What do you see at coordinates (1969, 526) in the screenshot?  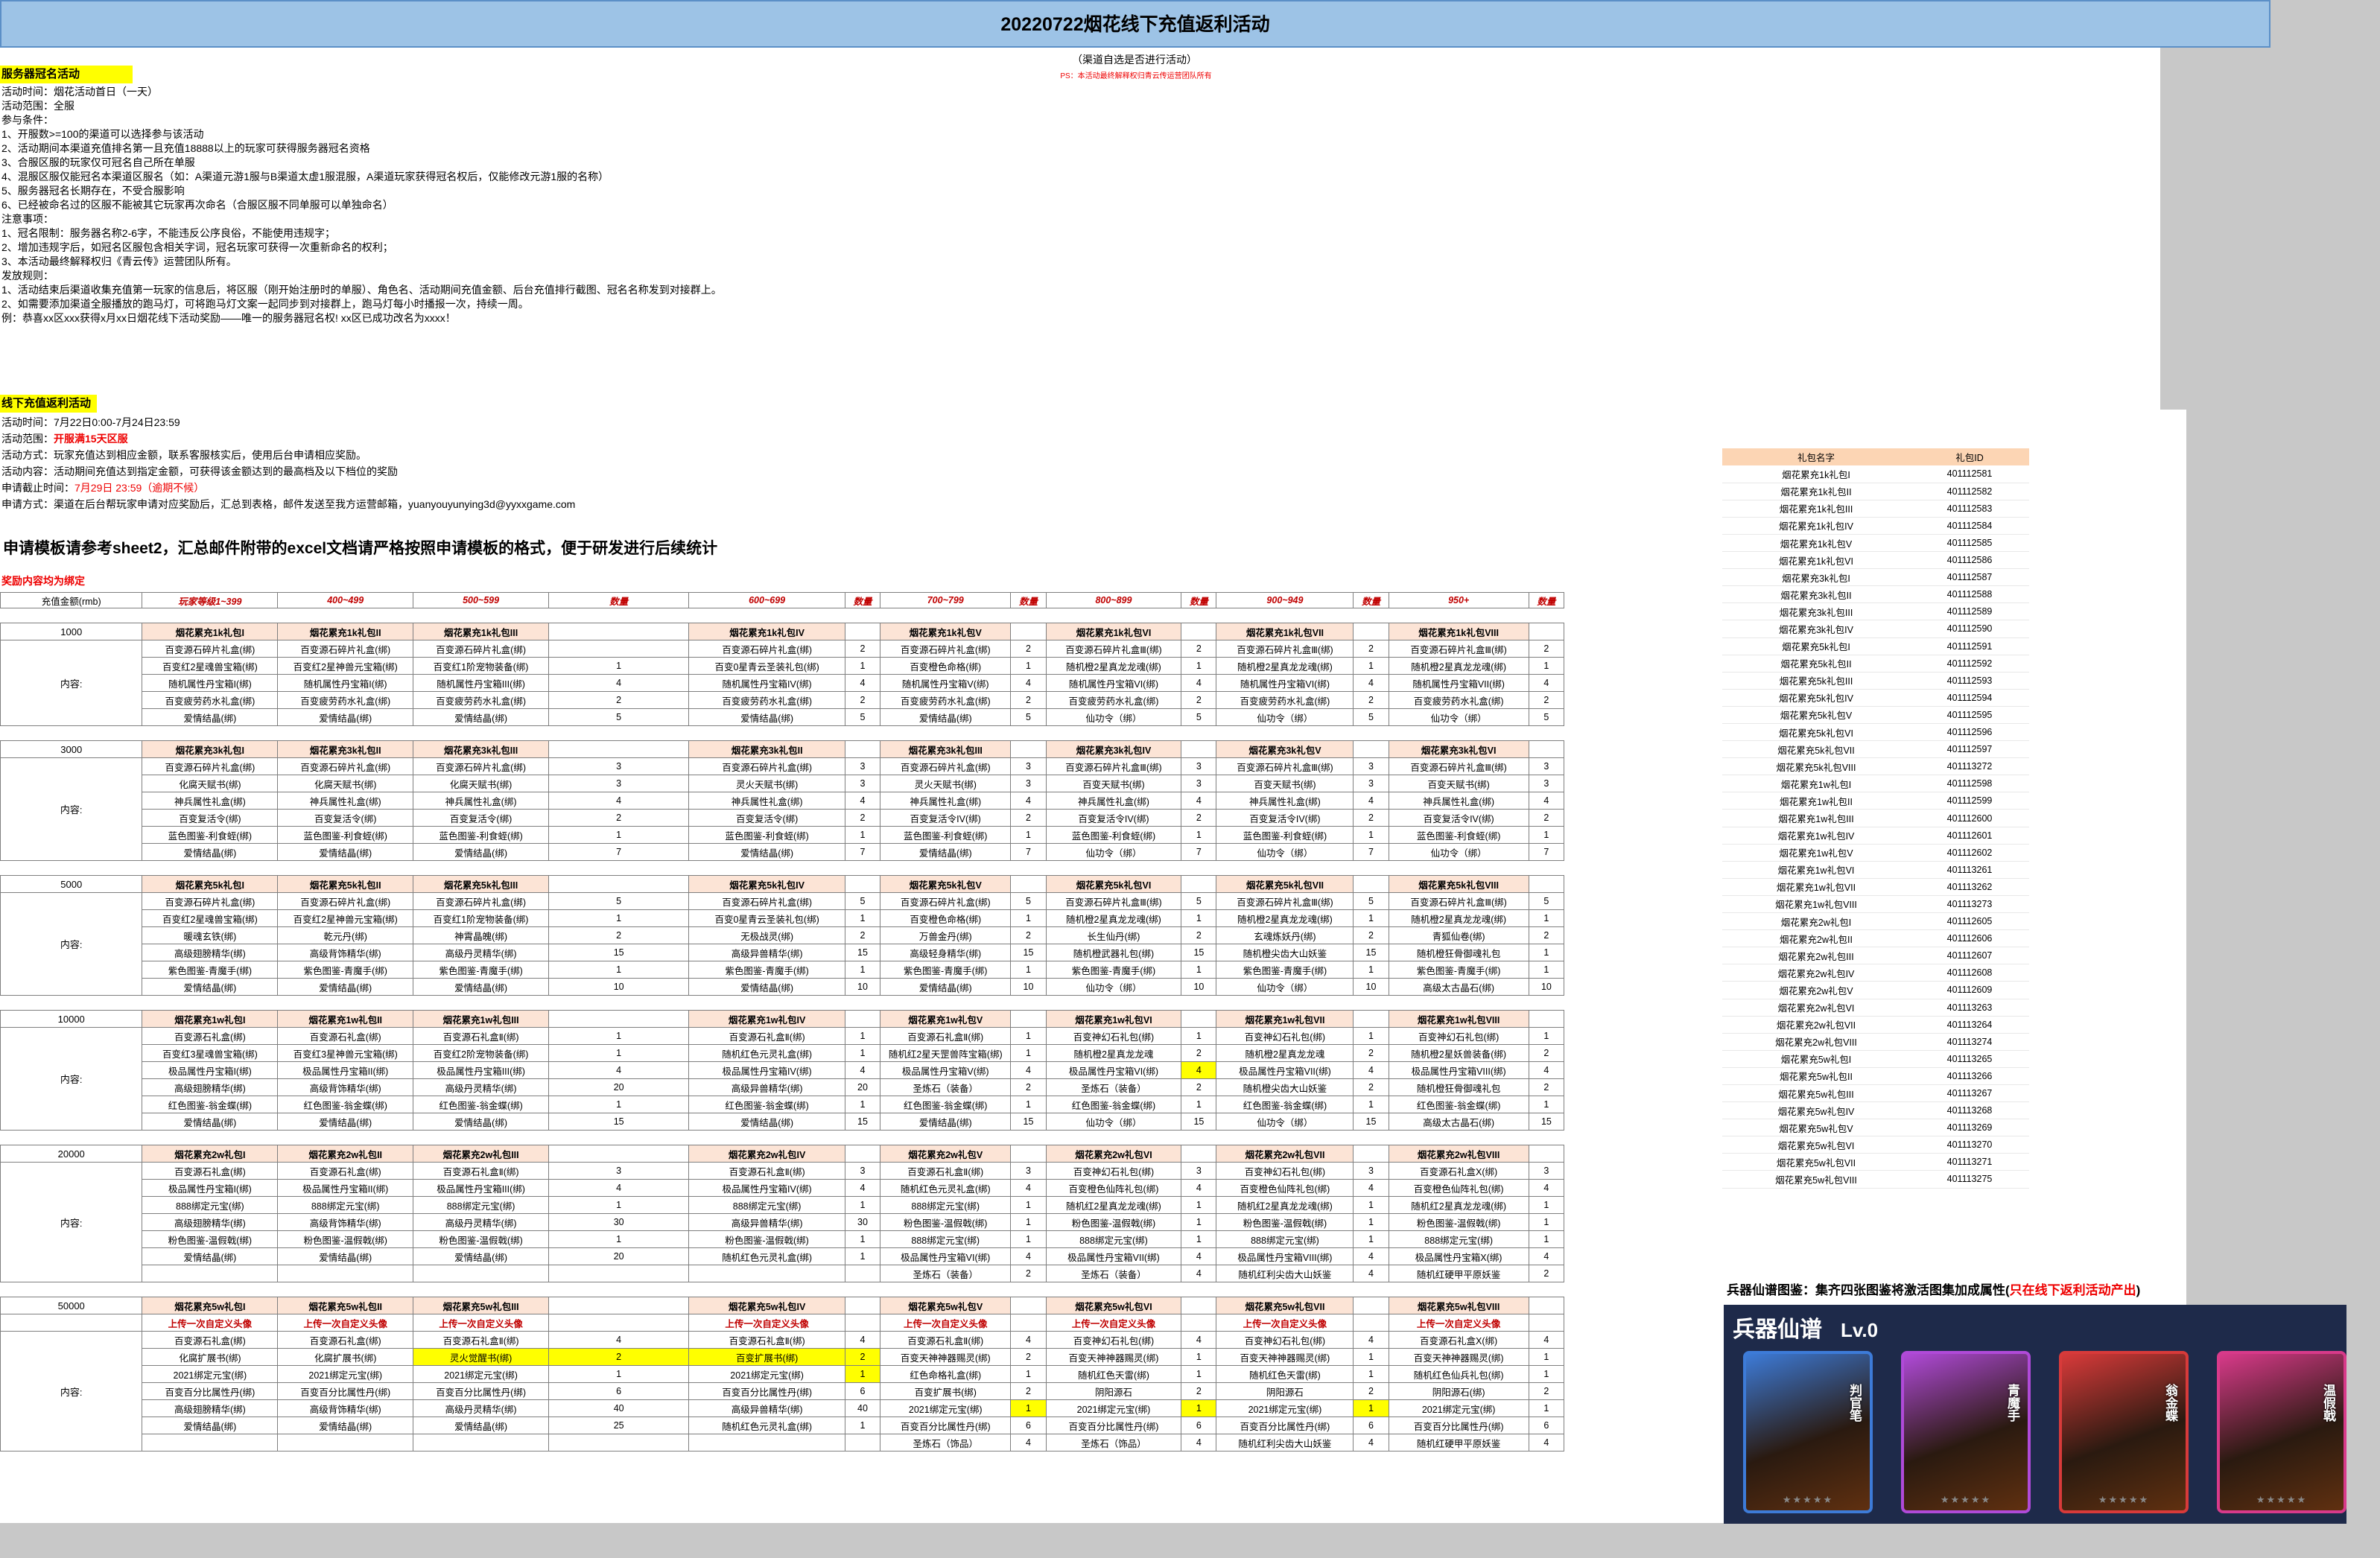 I see `pack-id: 401112584` at bounding box center [1969, 526].